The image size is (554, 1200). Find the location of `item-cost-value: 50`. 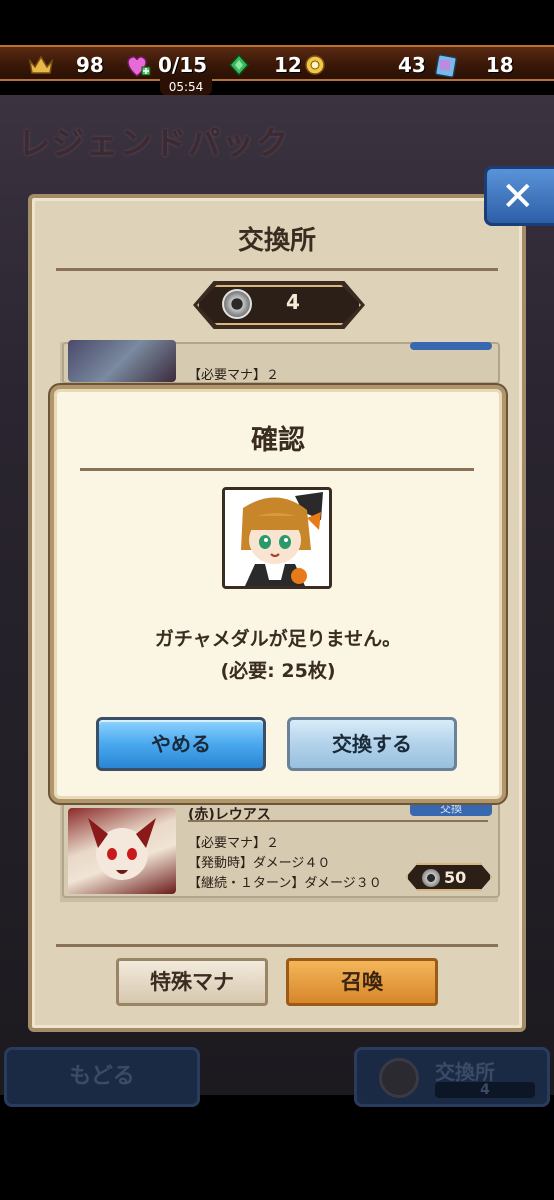

item-cost-value: 50 is located at coordinates (455, 877).